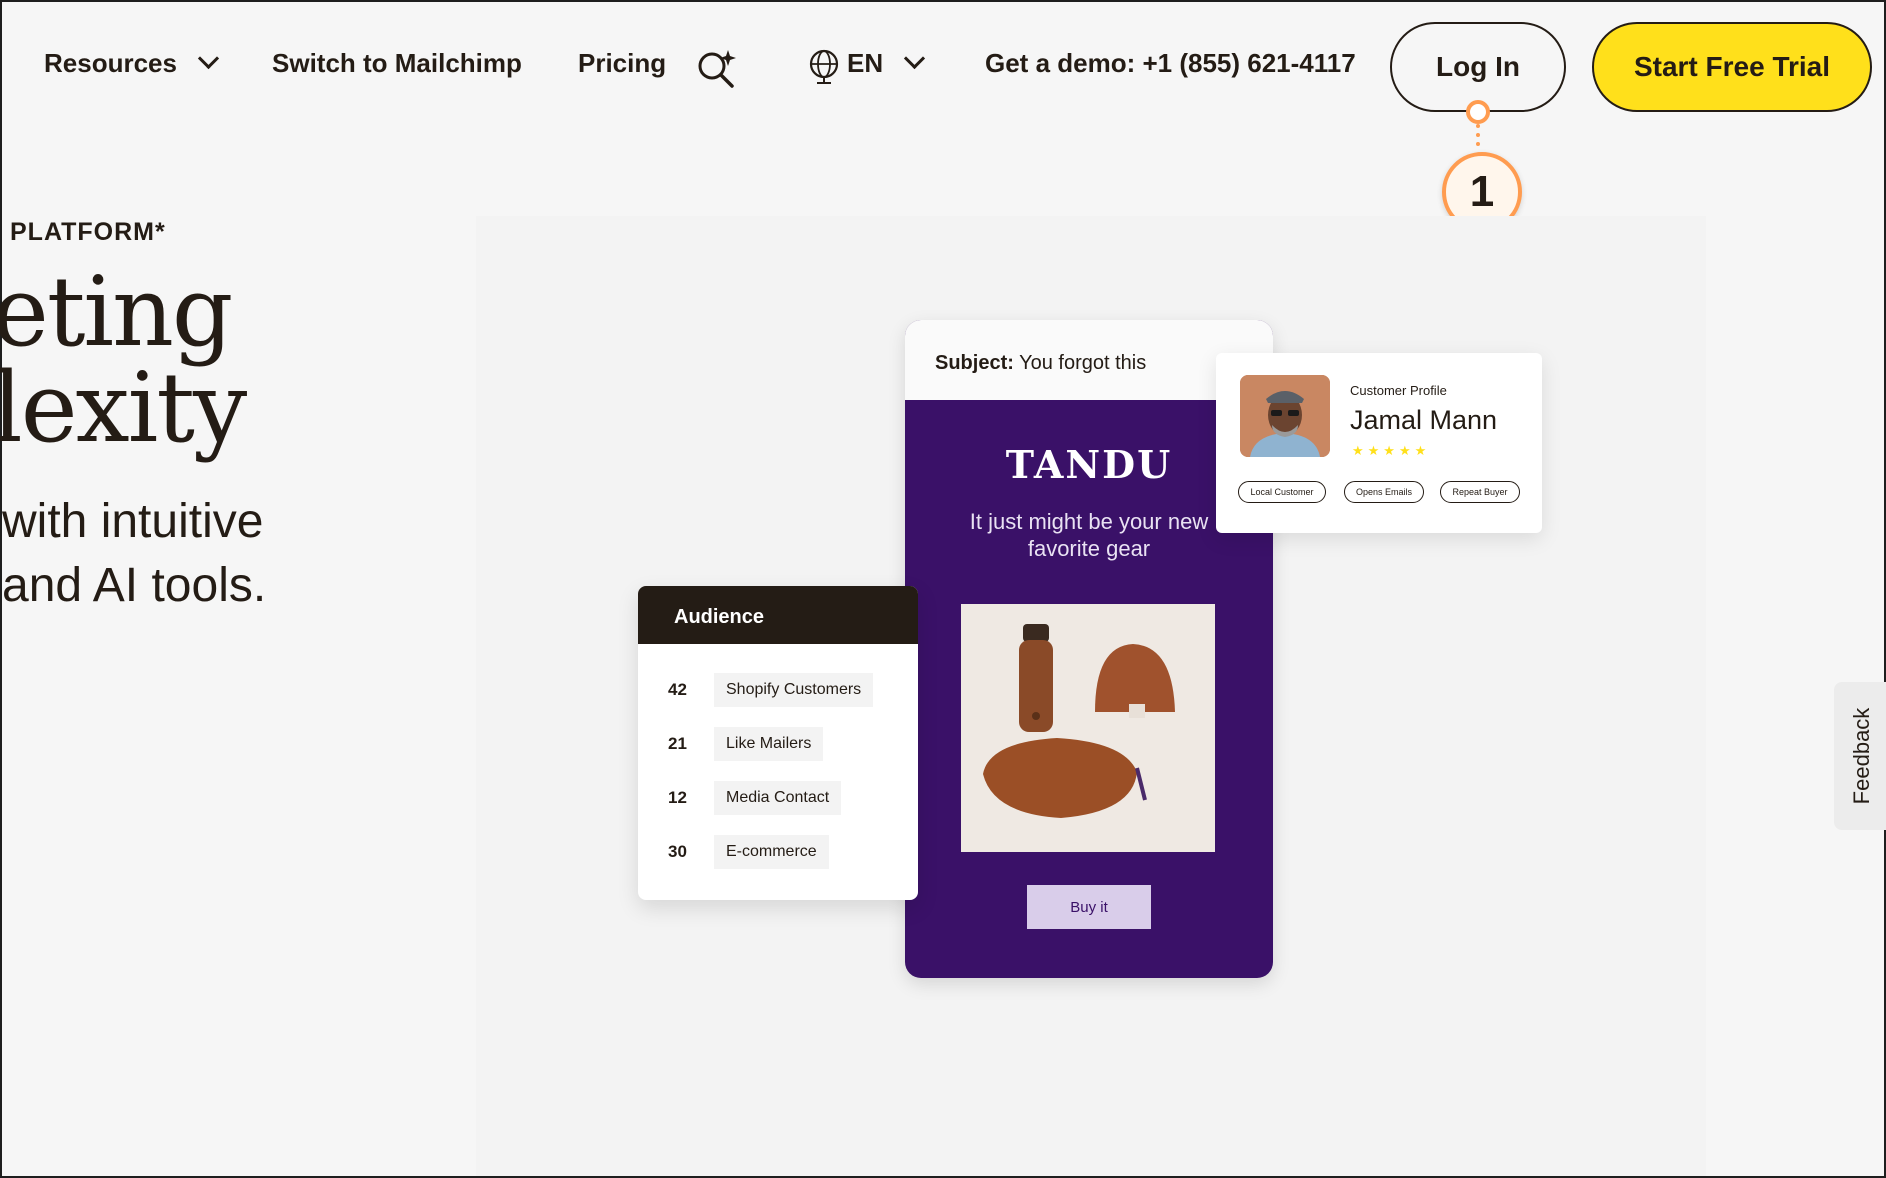 The height and width of the screenshot is (1178, 1886). What do you see at coordinates (1088, 728) in the screenshot?
I see `product-image` at bounding box center [1088, 728].